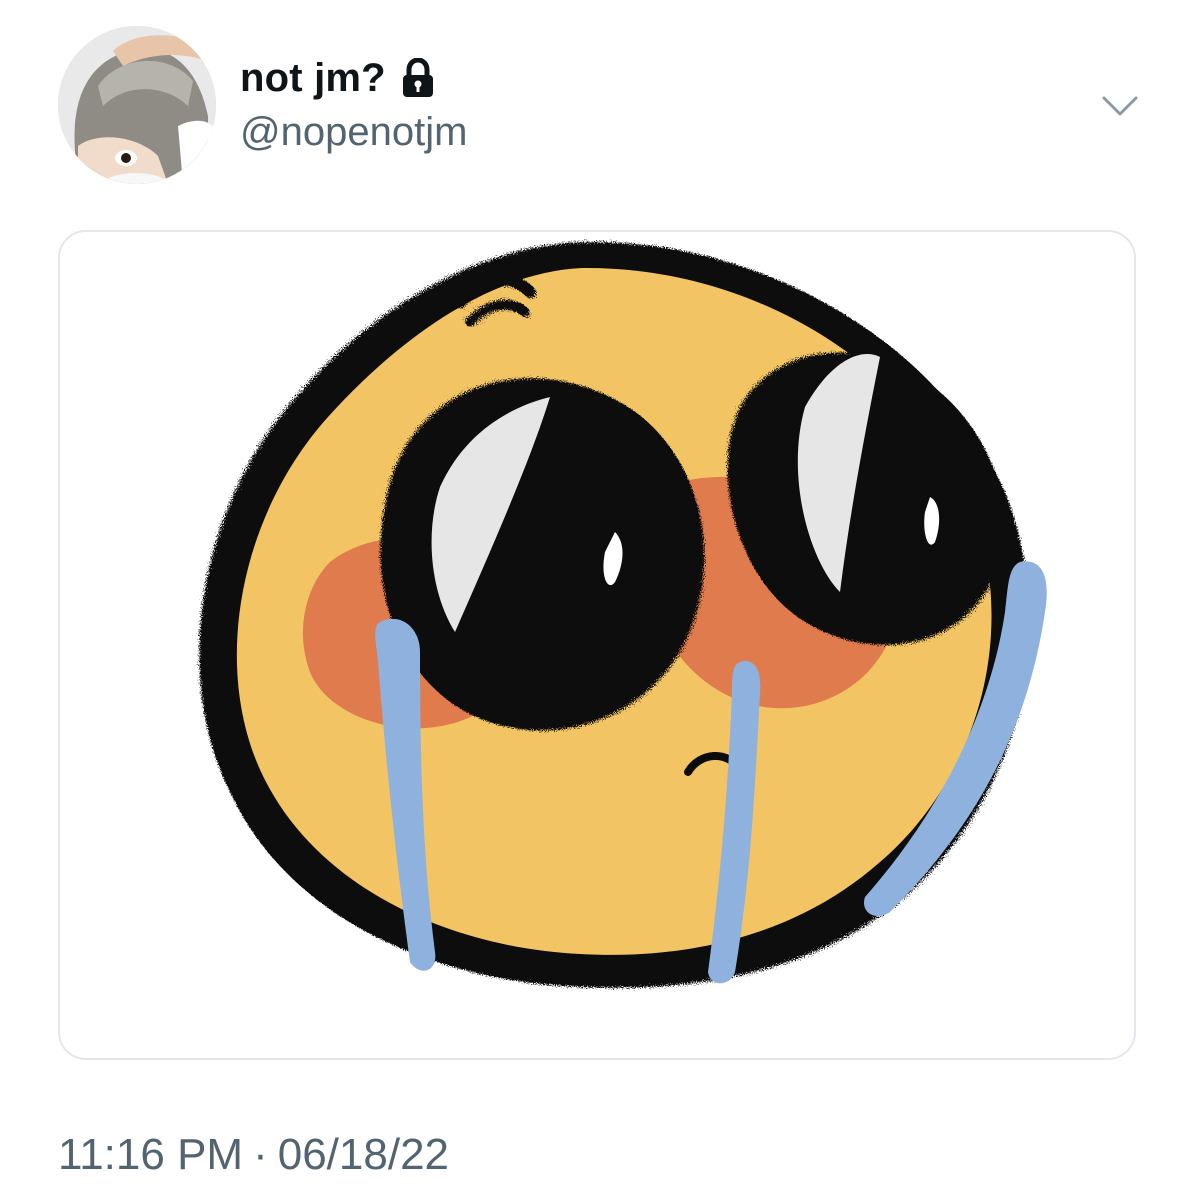  I want to click on tweet-time: 11:16 PM, so click(151, 1154).